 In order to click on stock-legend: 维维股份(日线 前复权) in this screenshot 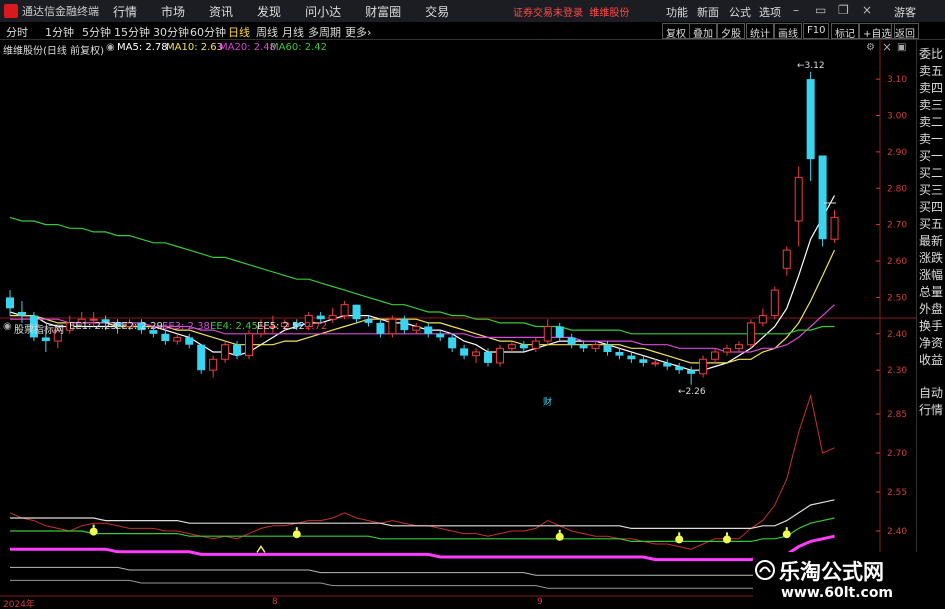, I will do `click(53, 49)`.